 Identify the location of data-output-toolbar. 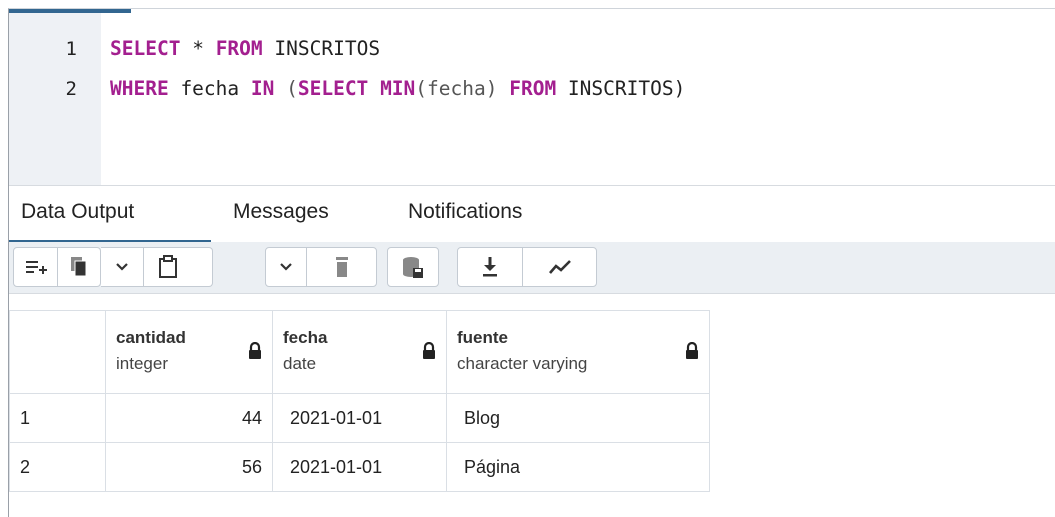
(532, 268).